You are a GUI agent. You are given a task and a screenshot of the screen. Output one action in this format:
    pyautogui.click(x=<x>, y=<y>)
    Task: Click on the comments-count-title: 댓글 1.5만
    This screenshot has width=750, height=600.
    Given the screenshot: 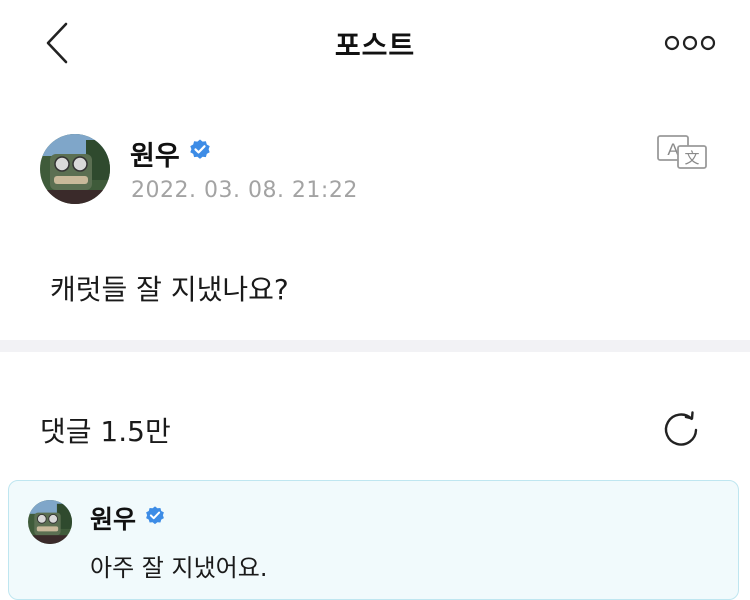 What is the action you would take?
    pyautogui.click(x=105, y=431)
    